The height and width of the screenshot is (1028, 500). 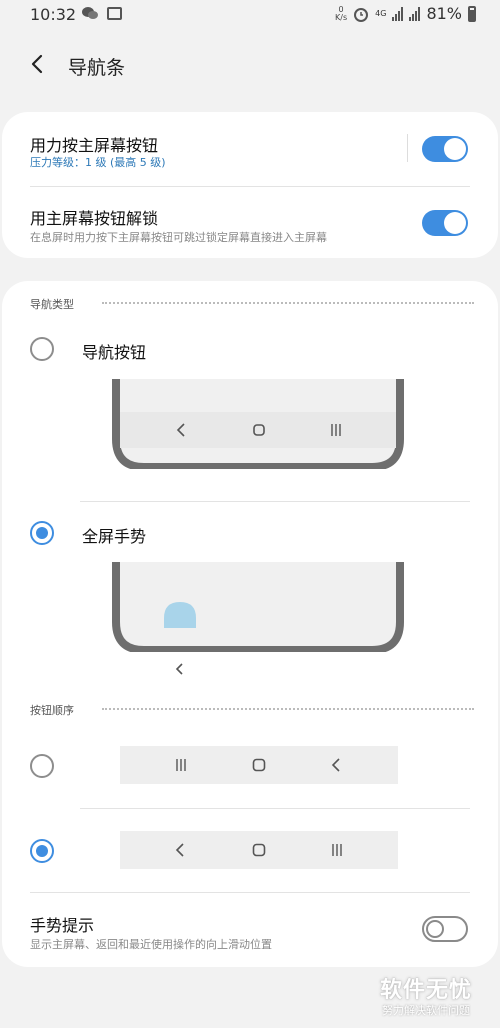 What do you see at coordinates (98, 162) in the screenshot?
I see `press-home-subtitle: 压力等级：1 级 (最高 5 级)` at bounding box center [98, 162].